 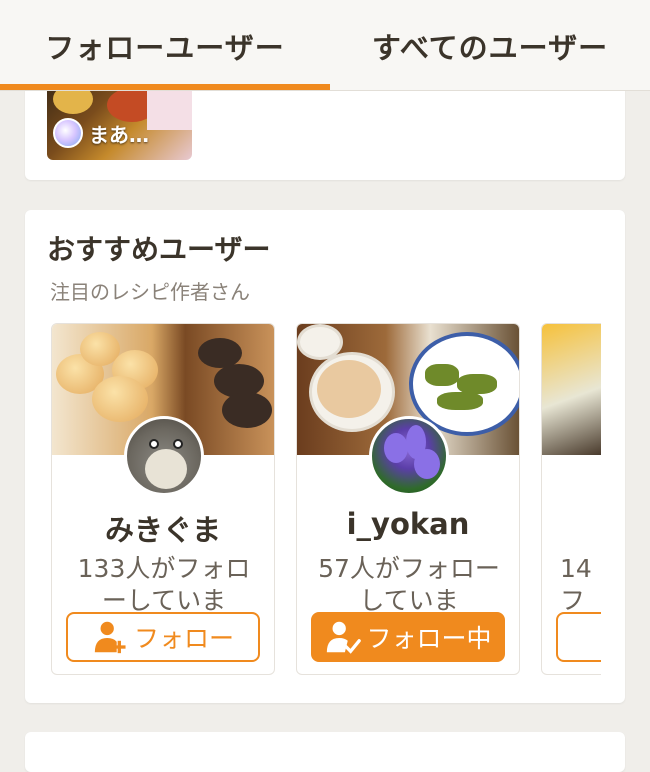 I want to click on active-tab-indicator, so click(x=165, y=87).